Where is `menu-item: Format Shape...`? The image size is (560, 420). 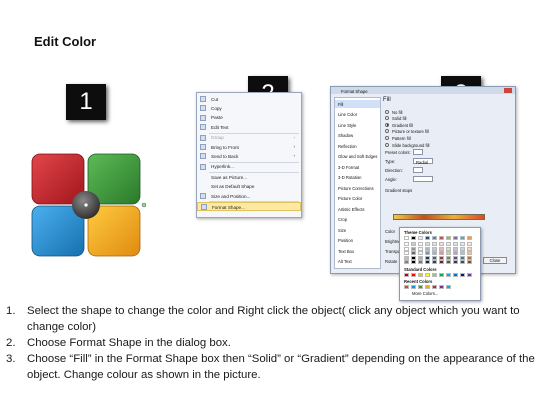 menu-item: Format Shape... is located at coordinates (249, 207).